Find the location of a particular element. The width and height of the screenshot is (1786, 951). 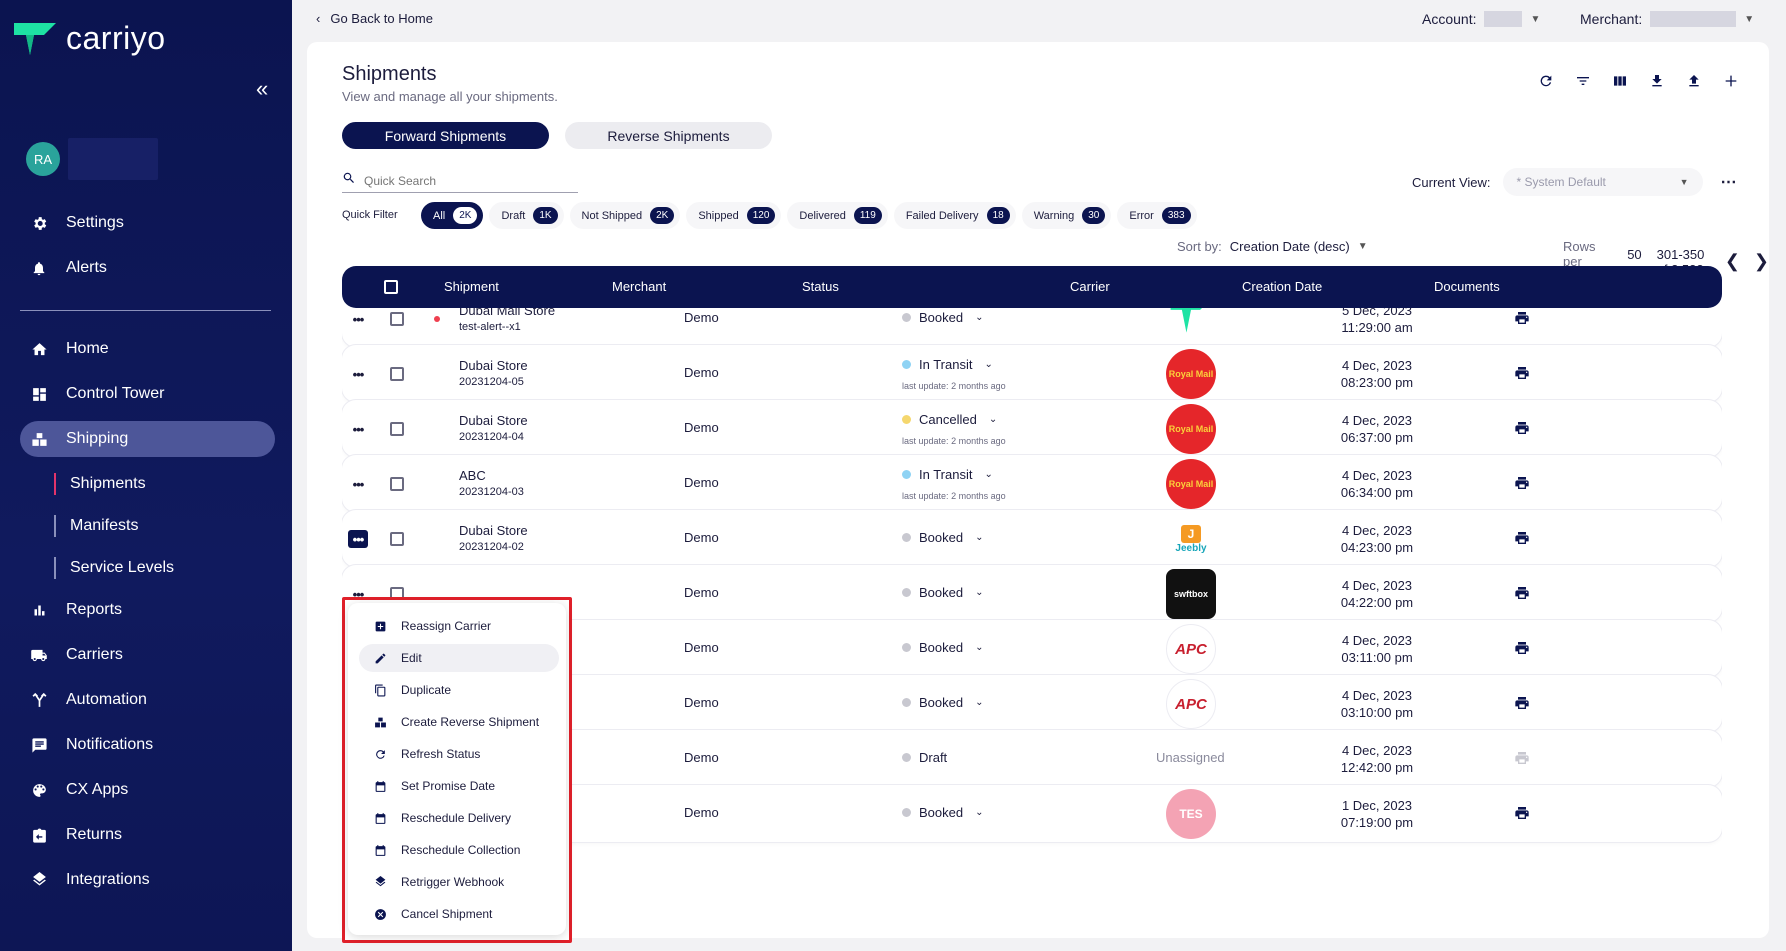

select-all-checkbox is located at coordinates (391, 287).